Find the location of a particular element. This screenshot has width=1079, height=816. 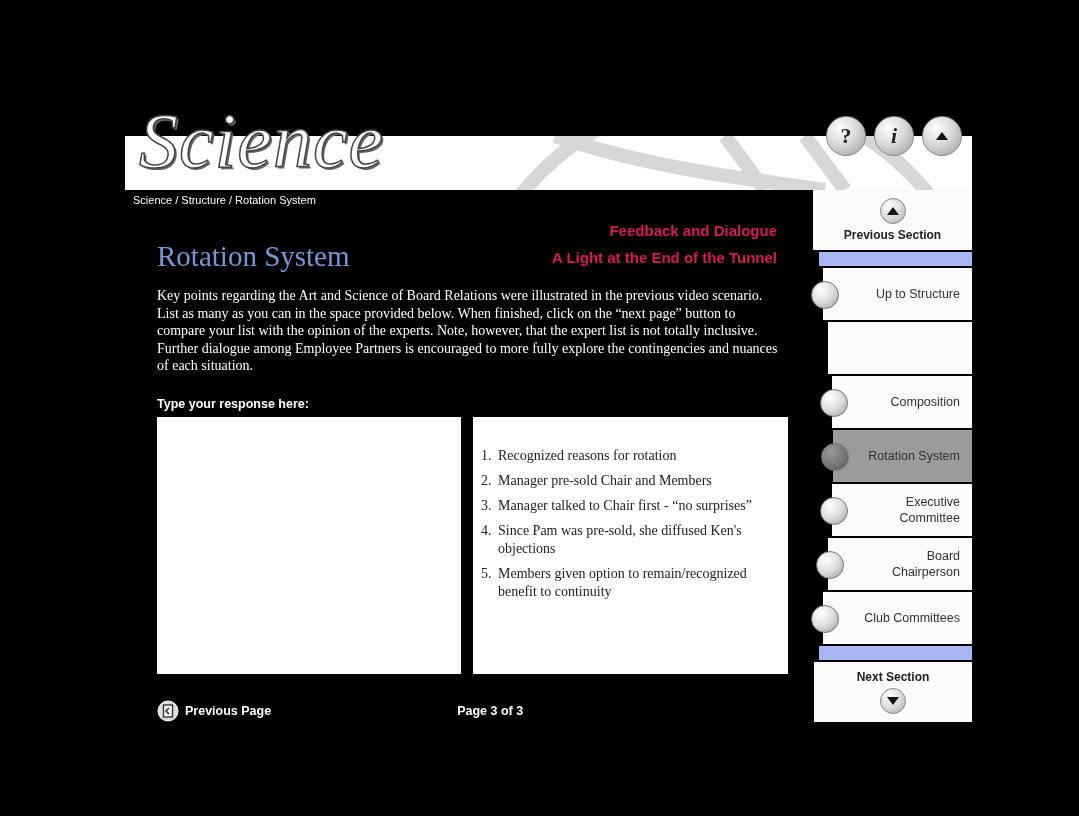

page-title: Rotation System is located at coordinates (253, 256).